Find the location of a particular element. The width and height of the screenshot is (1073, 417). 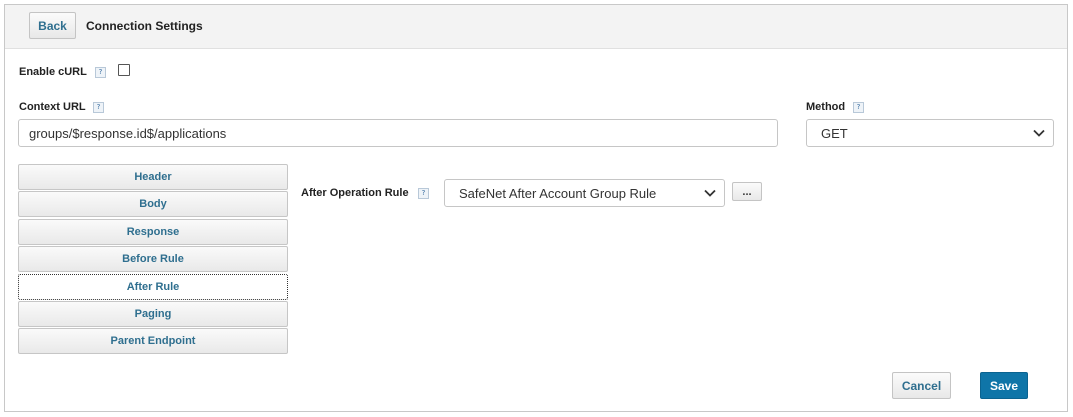

after-operation-rule-value: SafeNet After Account Group Rule is located at coordinates (558, 193).